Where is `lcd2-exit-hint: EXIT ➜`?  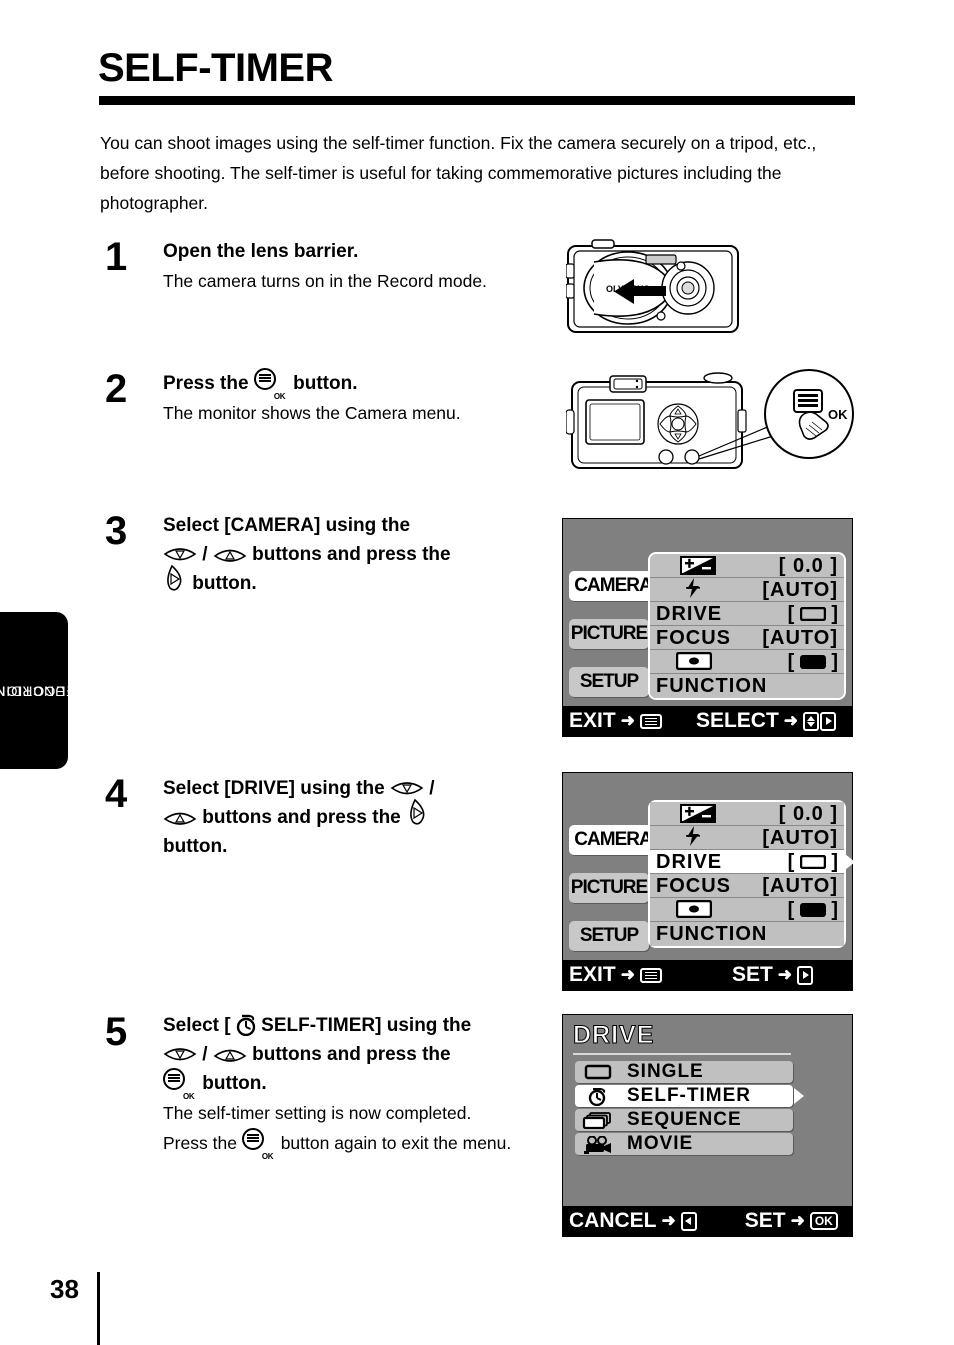 lcd2-exit-hint: EXIT ➜ is located at coordinates (615, 975).